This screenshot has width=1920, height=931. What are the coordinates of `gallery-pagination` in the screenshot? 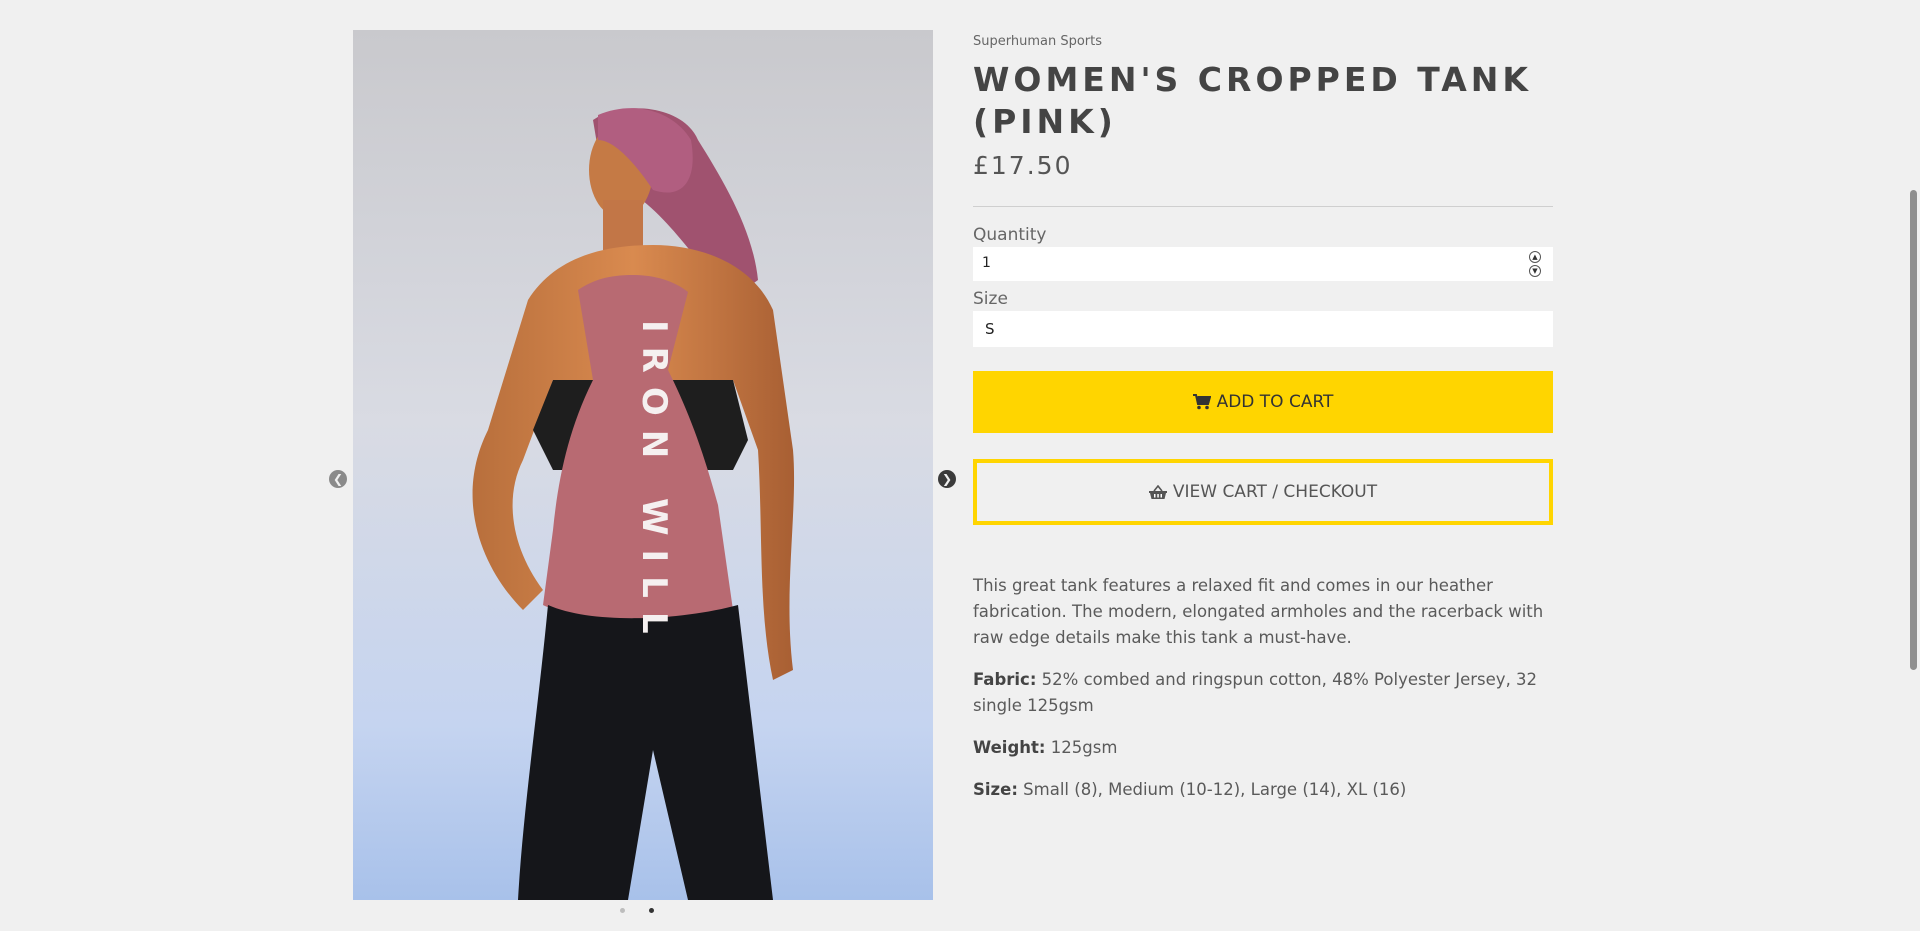 It's located at (637, 910).